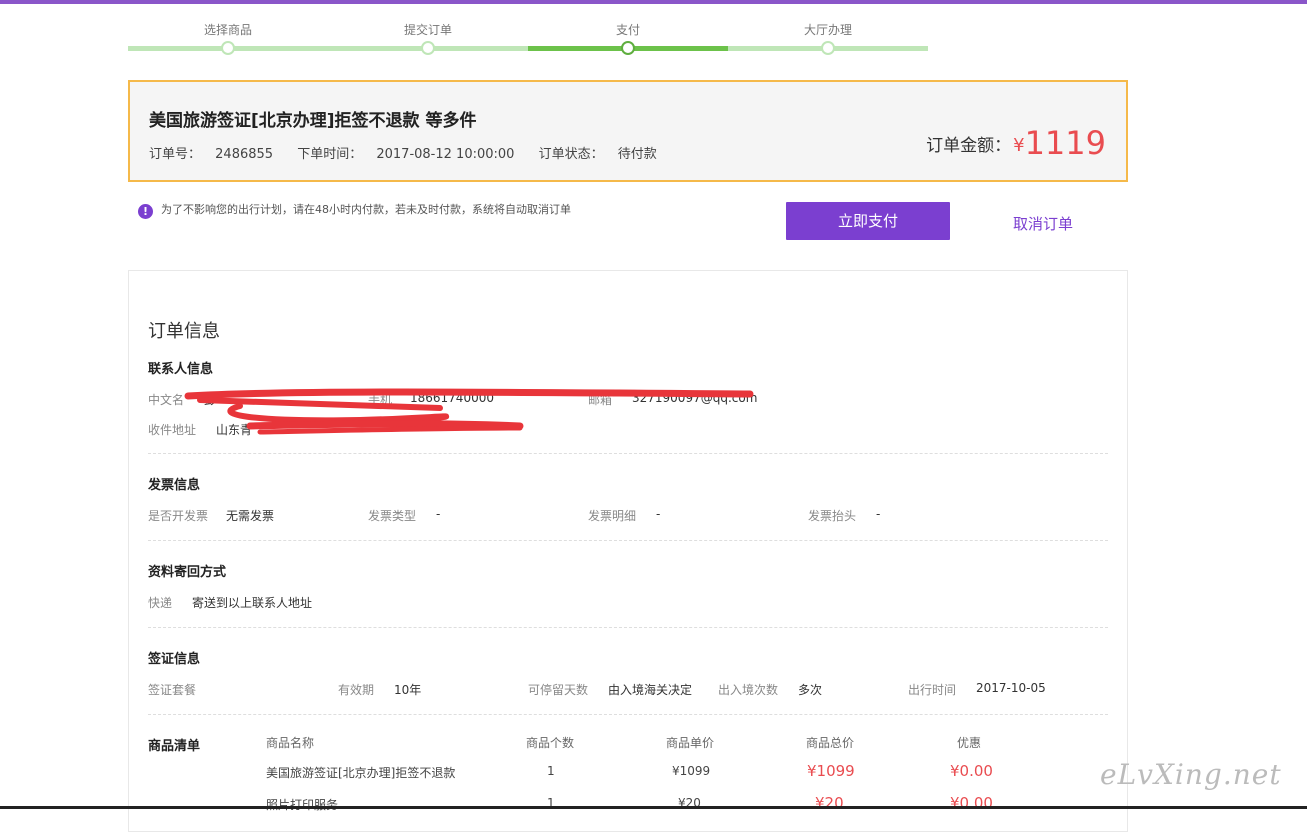  Describe the element at coordinates (366, 209) in the screenshot. I see `notice-text: 为了不影响您的出行计划，请在48小时内付款，若未及时付款，系统将自动取消订单` at that location.